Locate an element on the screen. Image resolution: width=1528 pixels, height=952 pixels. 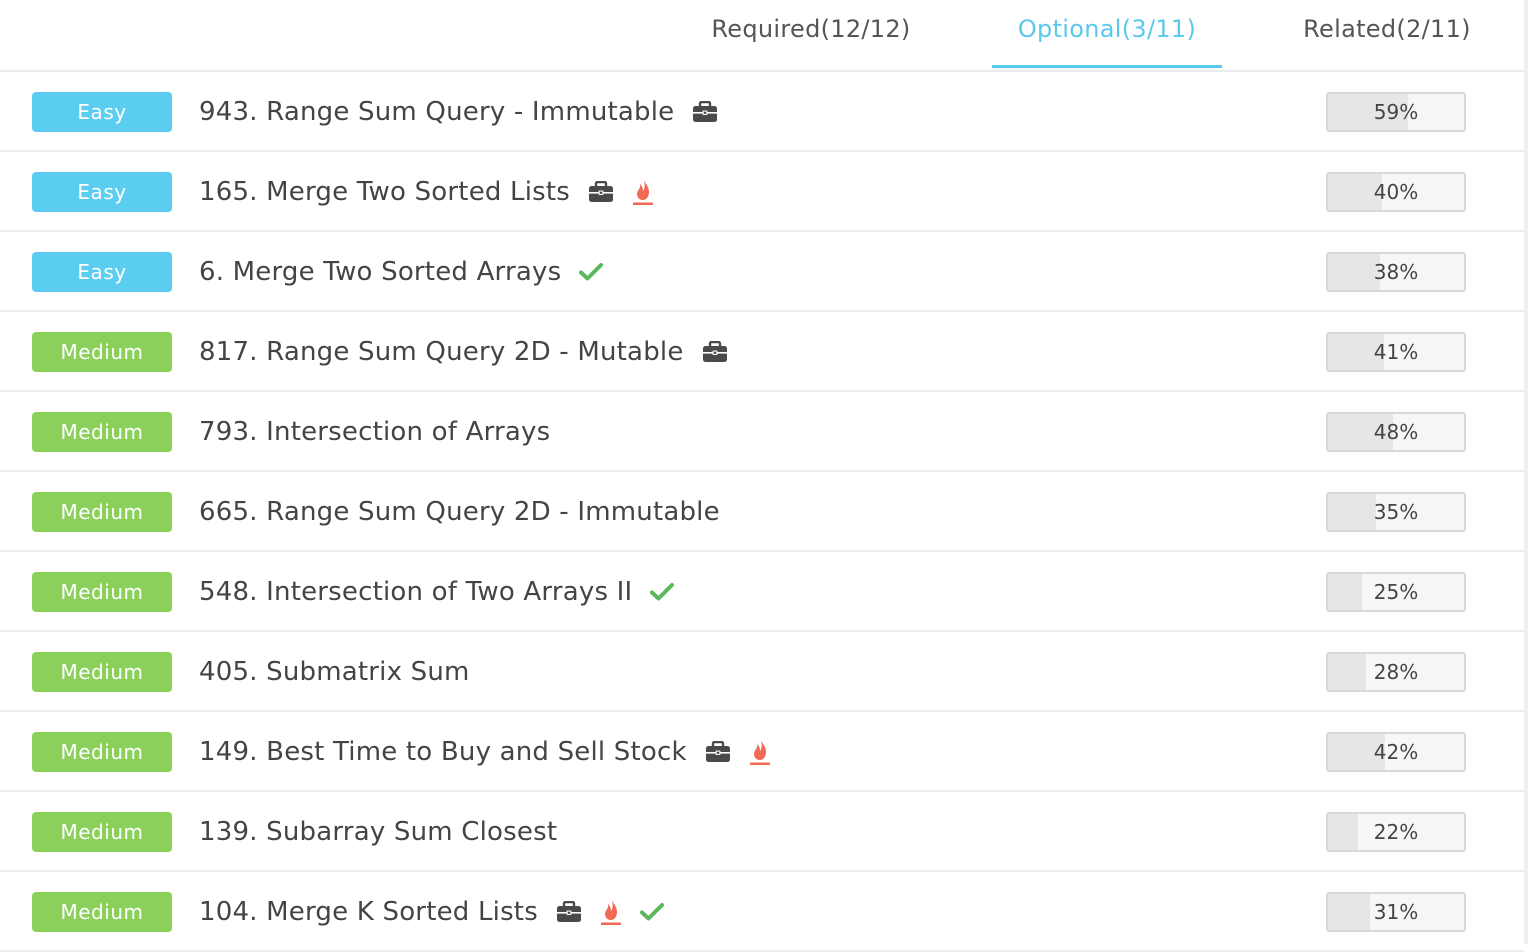
acceptance-rate-bar: 35% is located at coordinates (1396, 512).